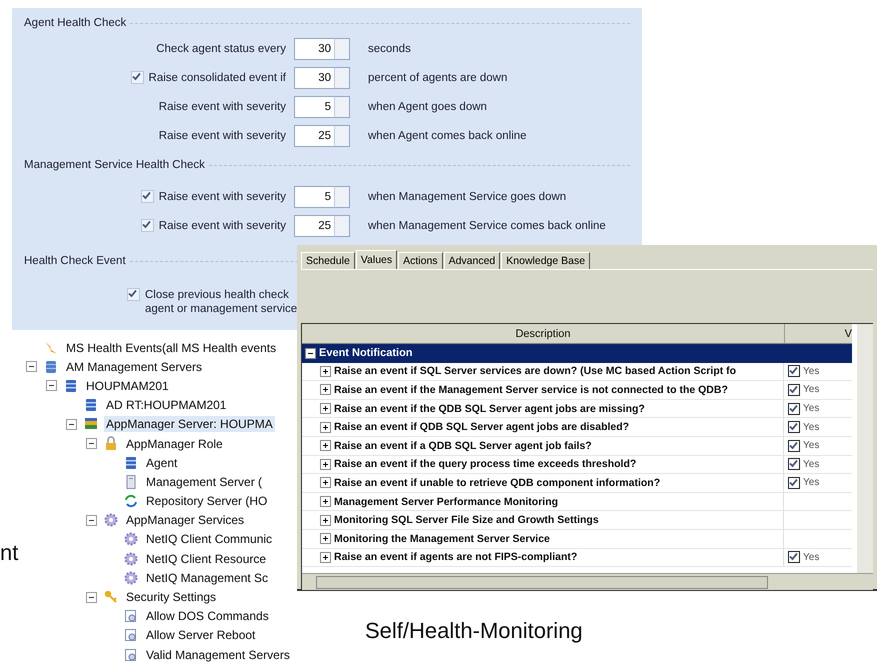  I want to click on setting-label: Raise an event if the QDB SQL Server agent jobs are missing?, so click(489, 408).